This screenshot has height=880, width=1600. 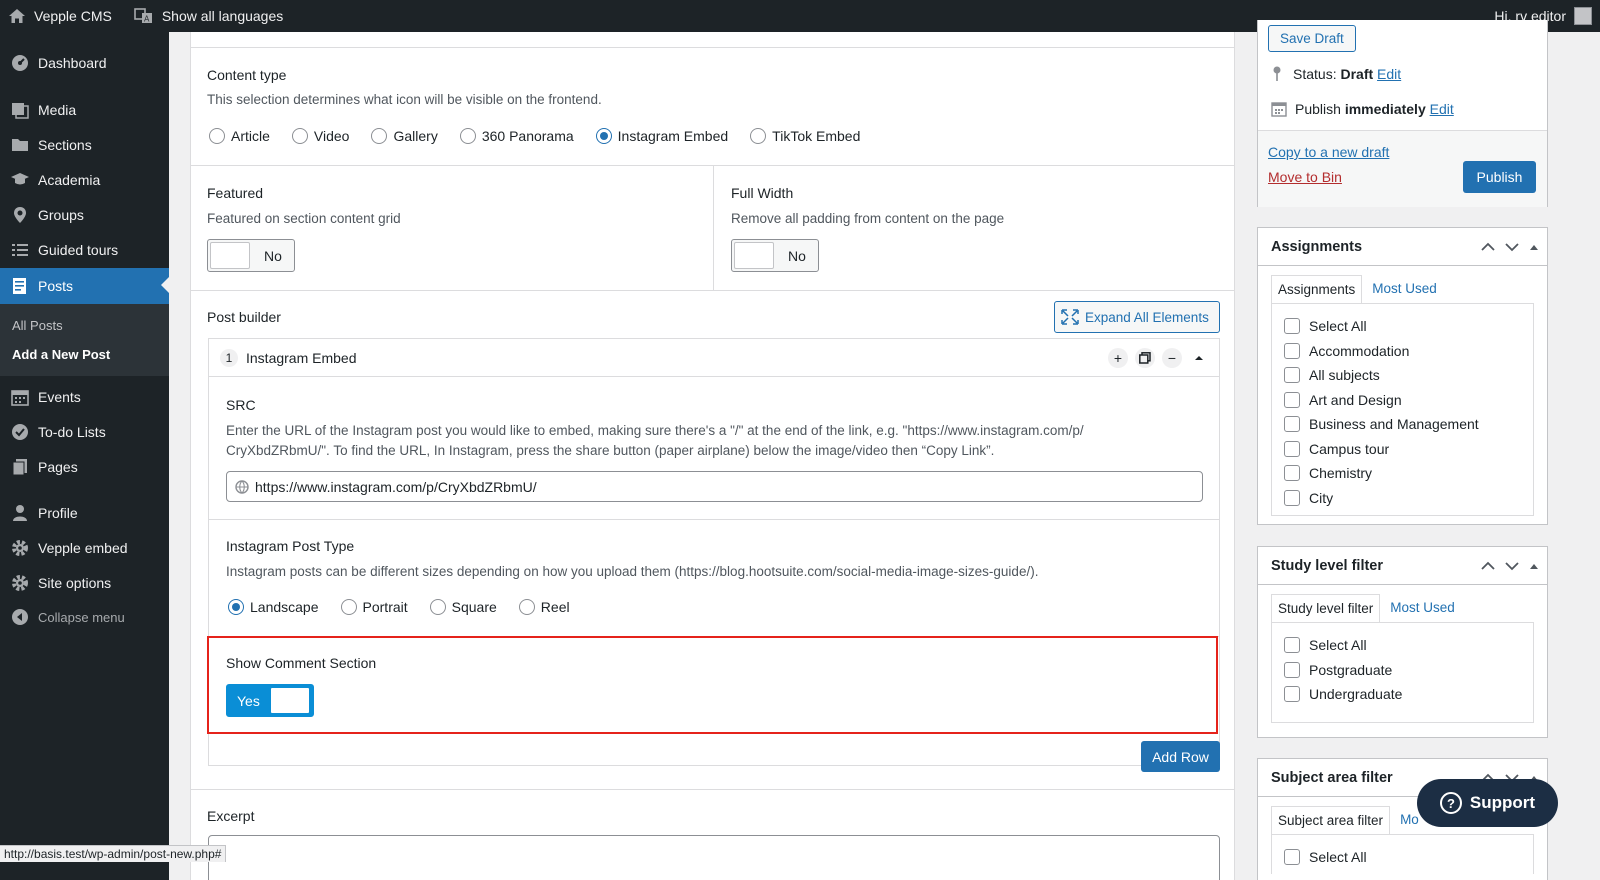 I want to click on gear-icon, so click(x=20, y=548).